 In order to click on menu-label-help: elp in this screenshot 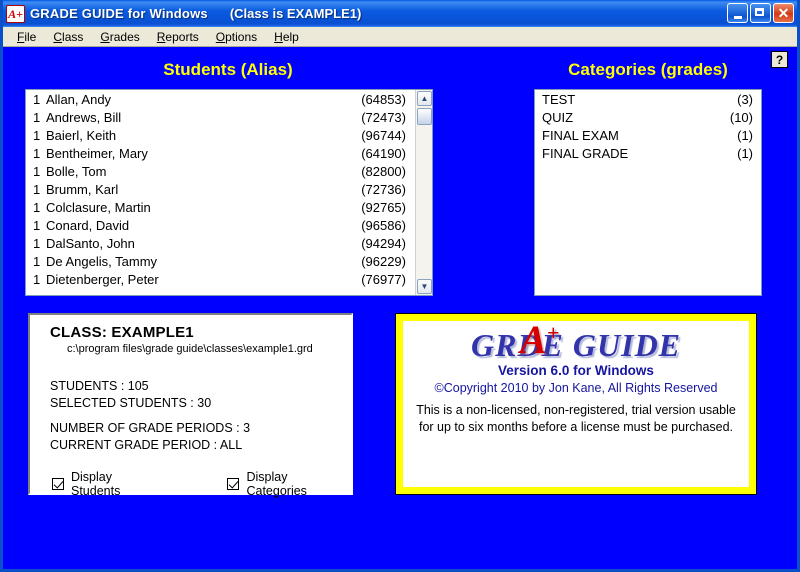, I will do `click(290, 36)`.